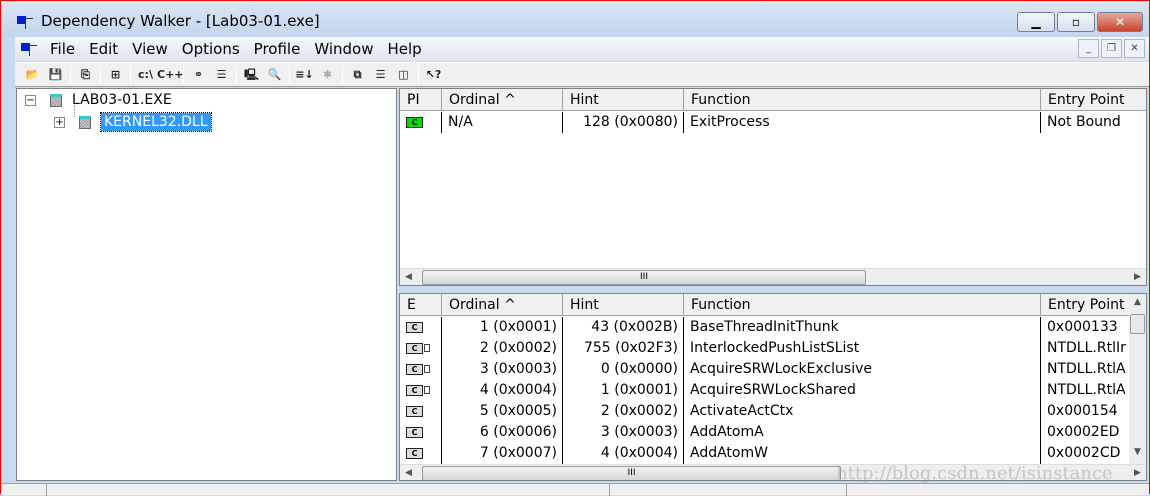 The width and height of the screenshot is (1150, 496). I want to click on help-icon: ↖?, so click(433, 75).